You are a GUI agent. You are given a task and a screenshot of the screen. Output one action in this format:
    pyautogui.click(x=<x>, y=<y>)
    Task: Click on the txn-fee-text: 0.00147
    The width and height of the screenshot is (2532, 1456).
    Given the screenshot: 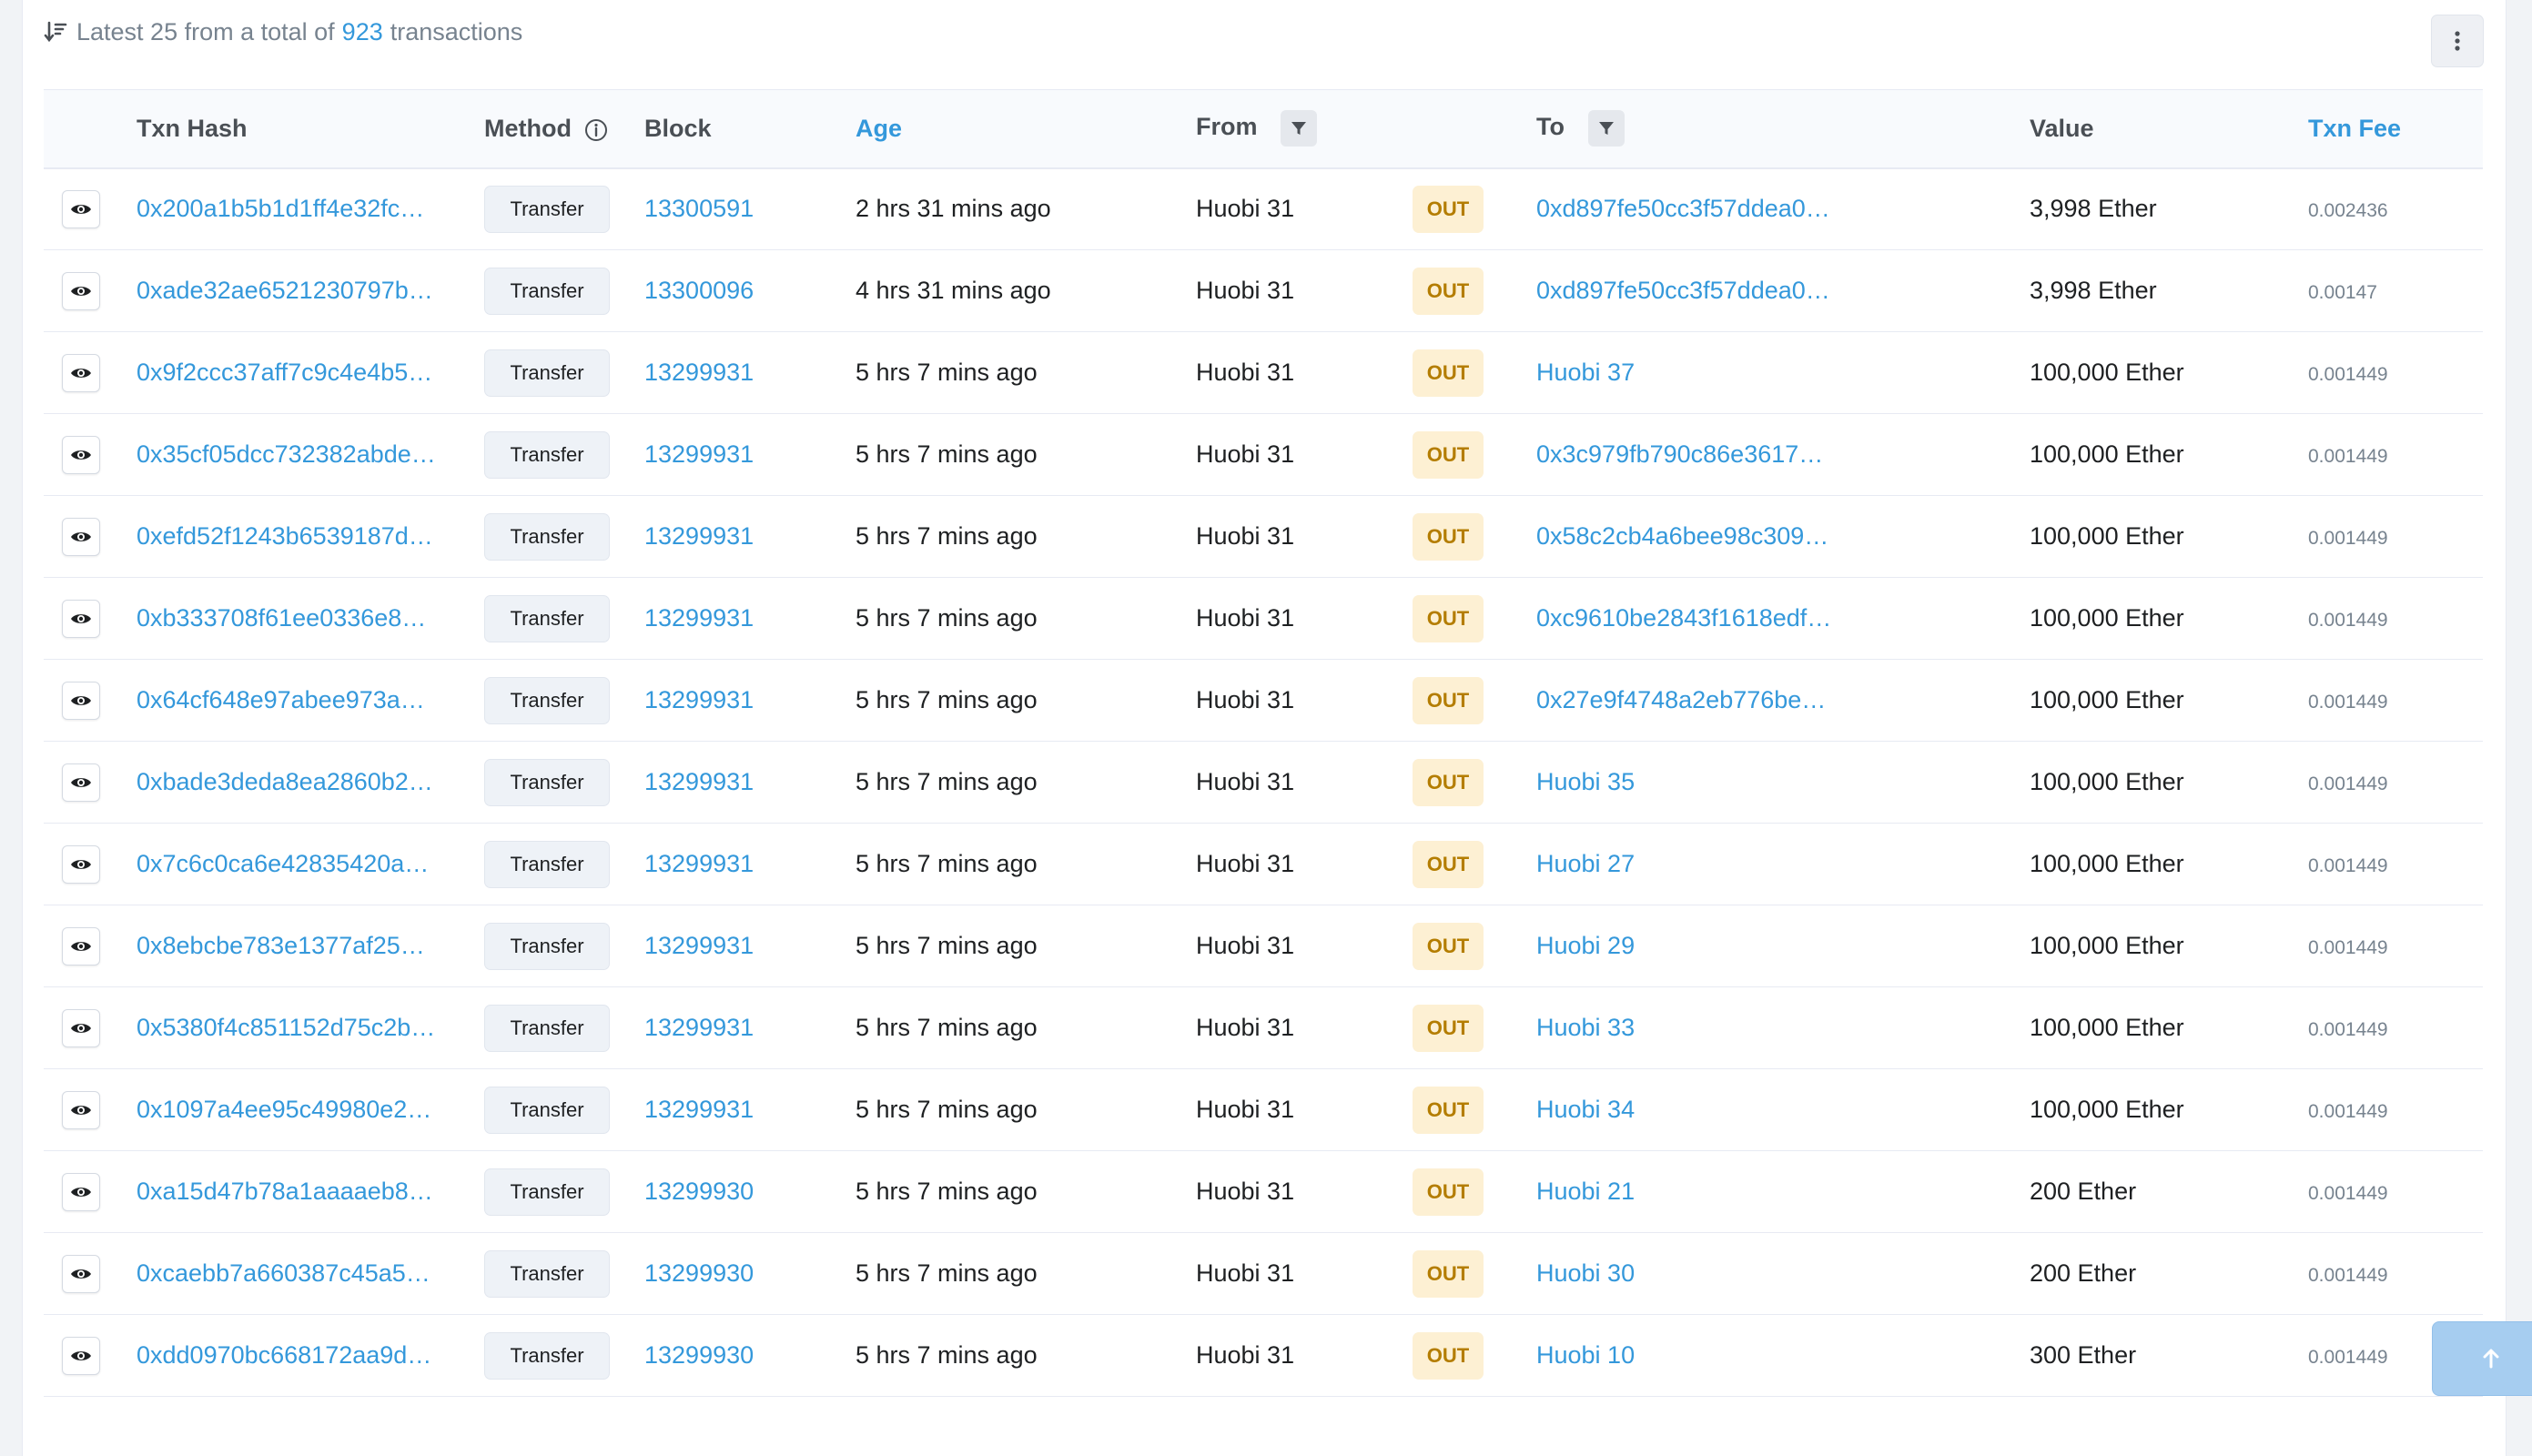 What is the action you would take?
    pyautogui.click(x=2342, y=292)
    